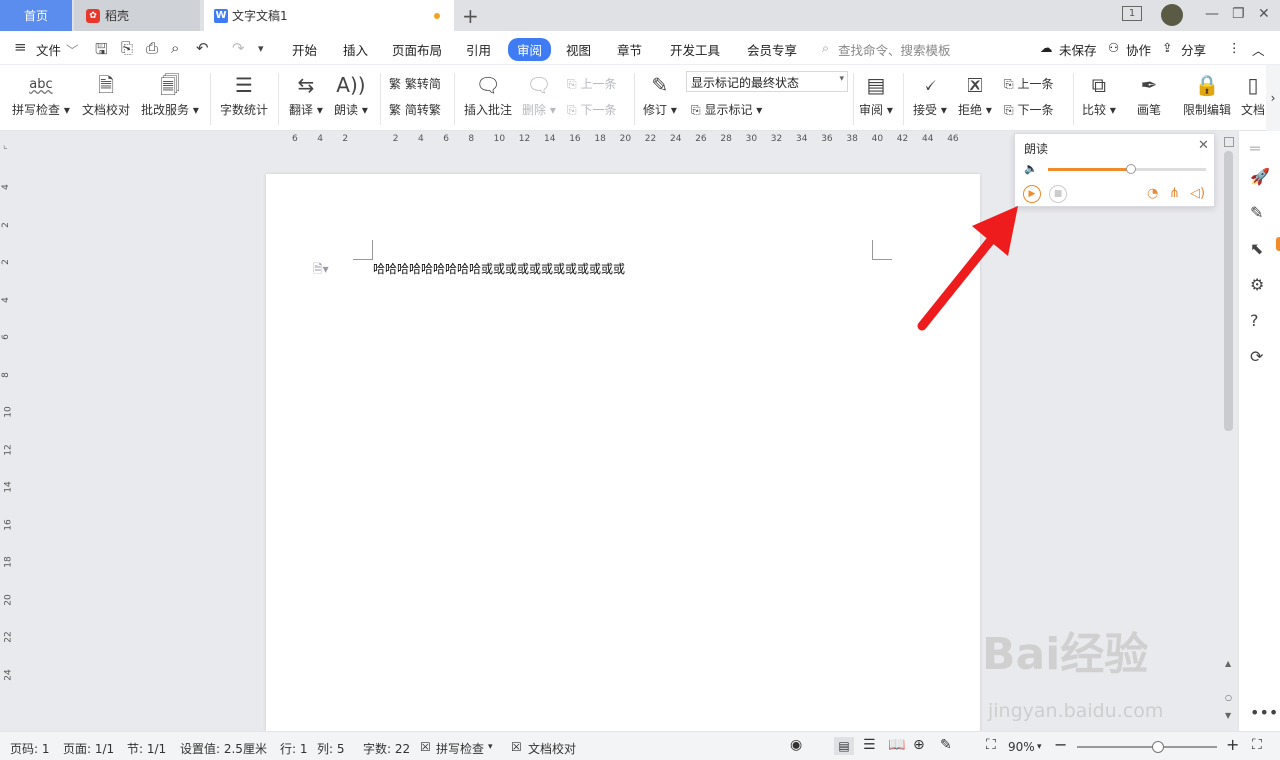  Describe the element at coordinates (1212, 14) in the screenshot. I see `minimize-icon: —` at that location.